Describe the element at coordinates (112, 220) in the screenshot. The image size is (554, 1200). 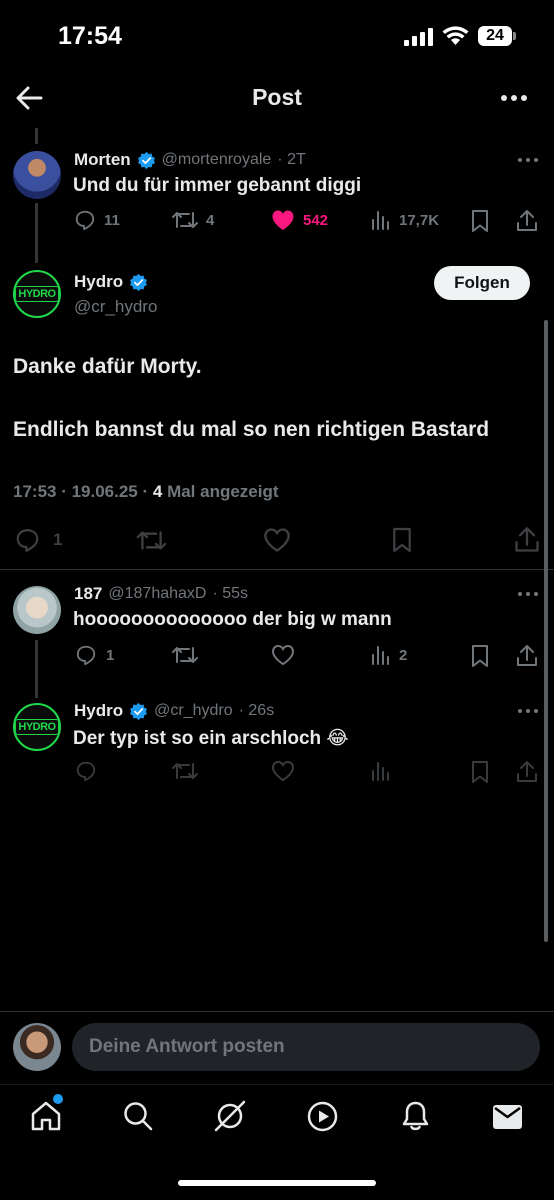
I see `reply-count: 11` at that location.